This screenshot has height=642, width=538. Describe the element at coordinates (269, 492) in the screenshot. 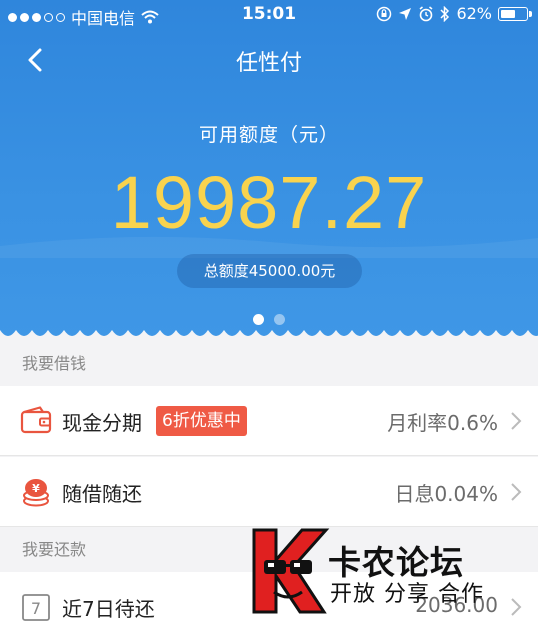

I see `list-item-flexible-loan: ¥ 随借随还 日息0.04%` at that location.